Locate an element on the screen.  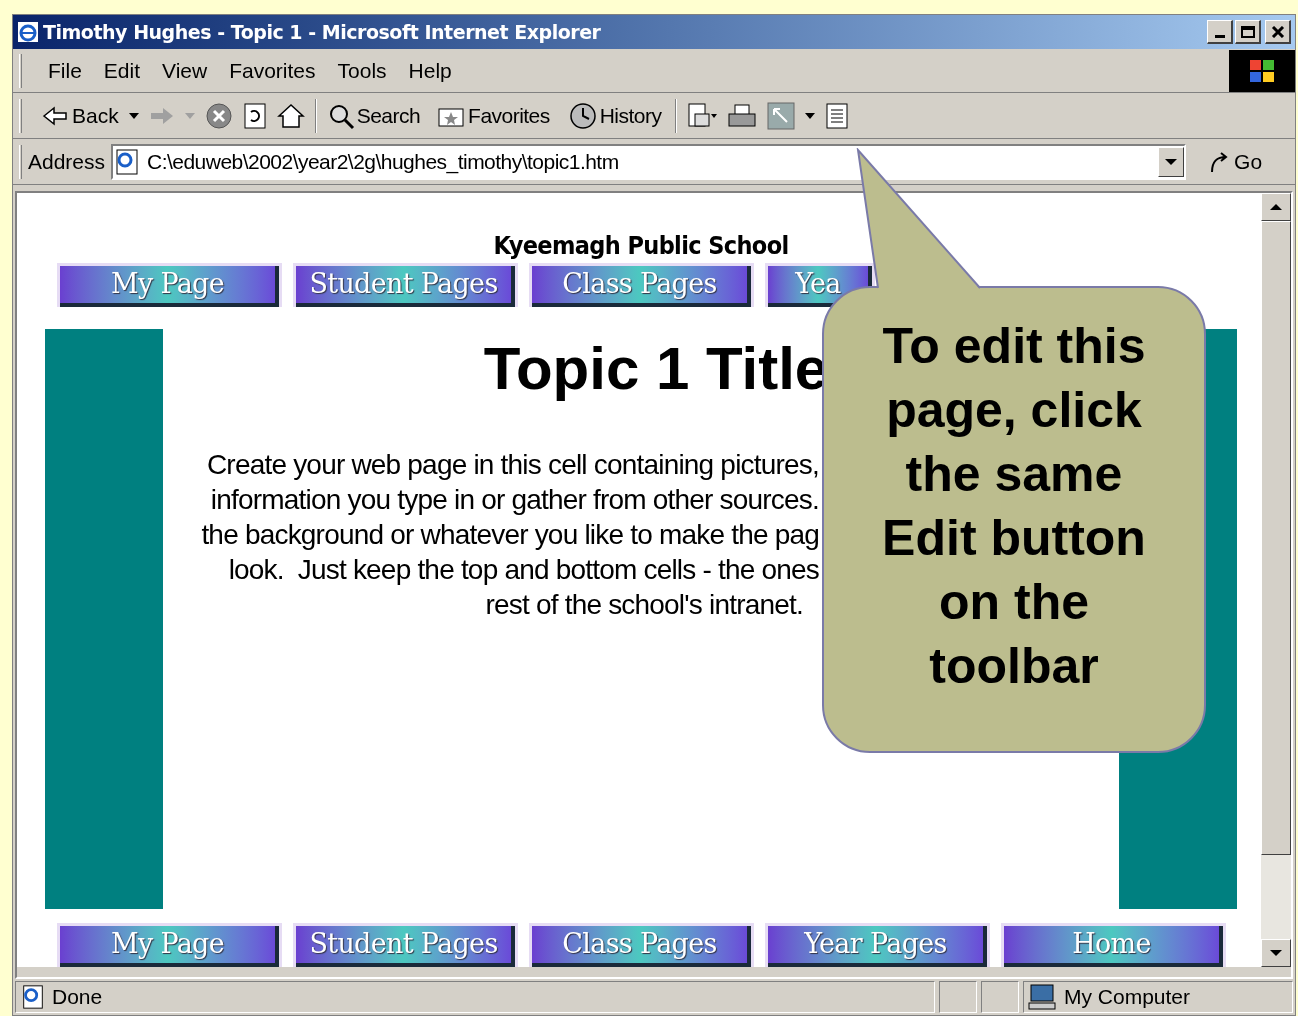
body-text-line: look. Just keep the top and bottom cells - the ones is located at coordinates (523, 570).